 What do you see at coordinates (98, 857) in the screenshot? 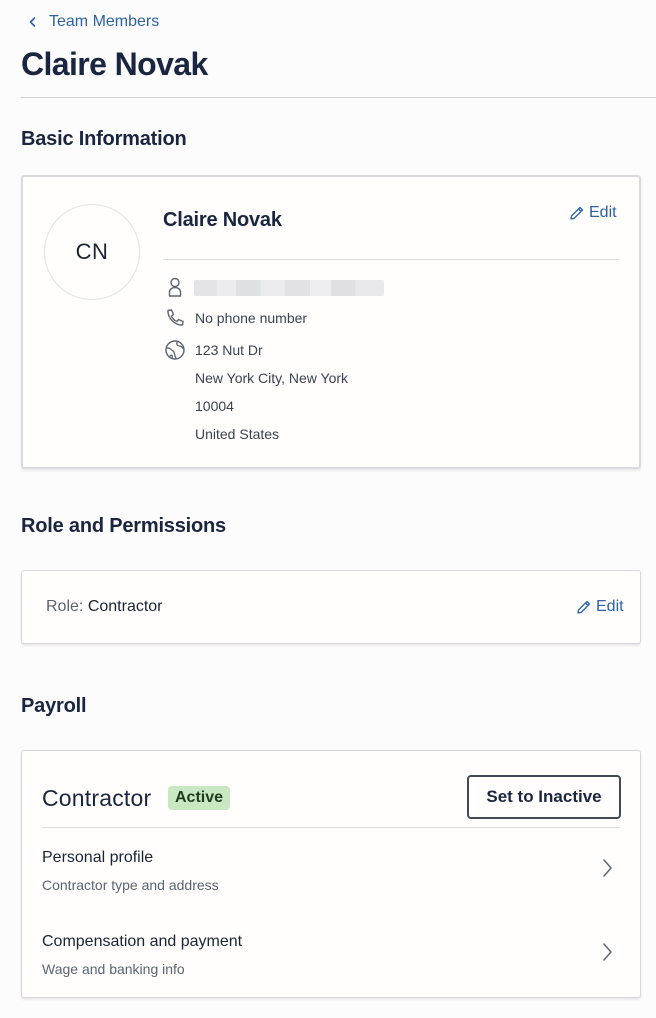
I see `row-title: Personal profile` at bounding box center [98, 857].